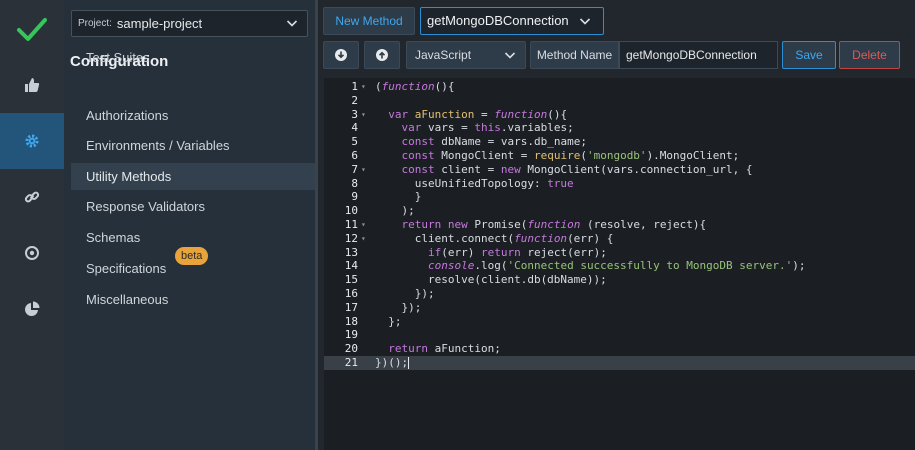 This screenshot has width=915, height=450. I want to click on line-number: 4, so click(354, 128).